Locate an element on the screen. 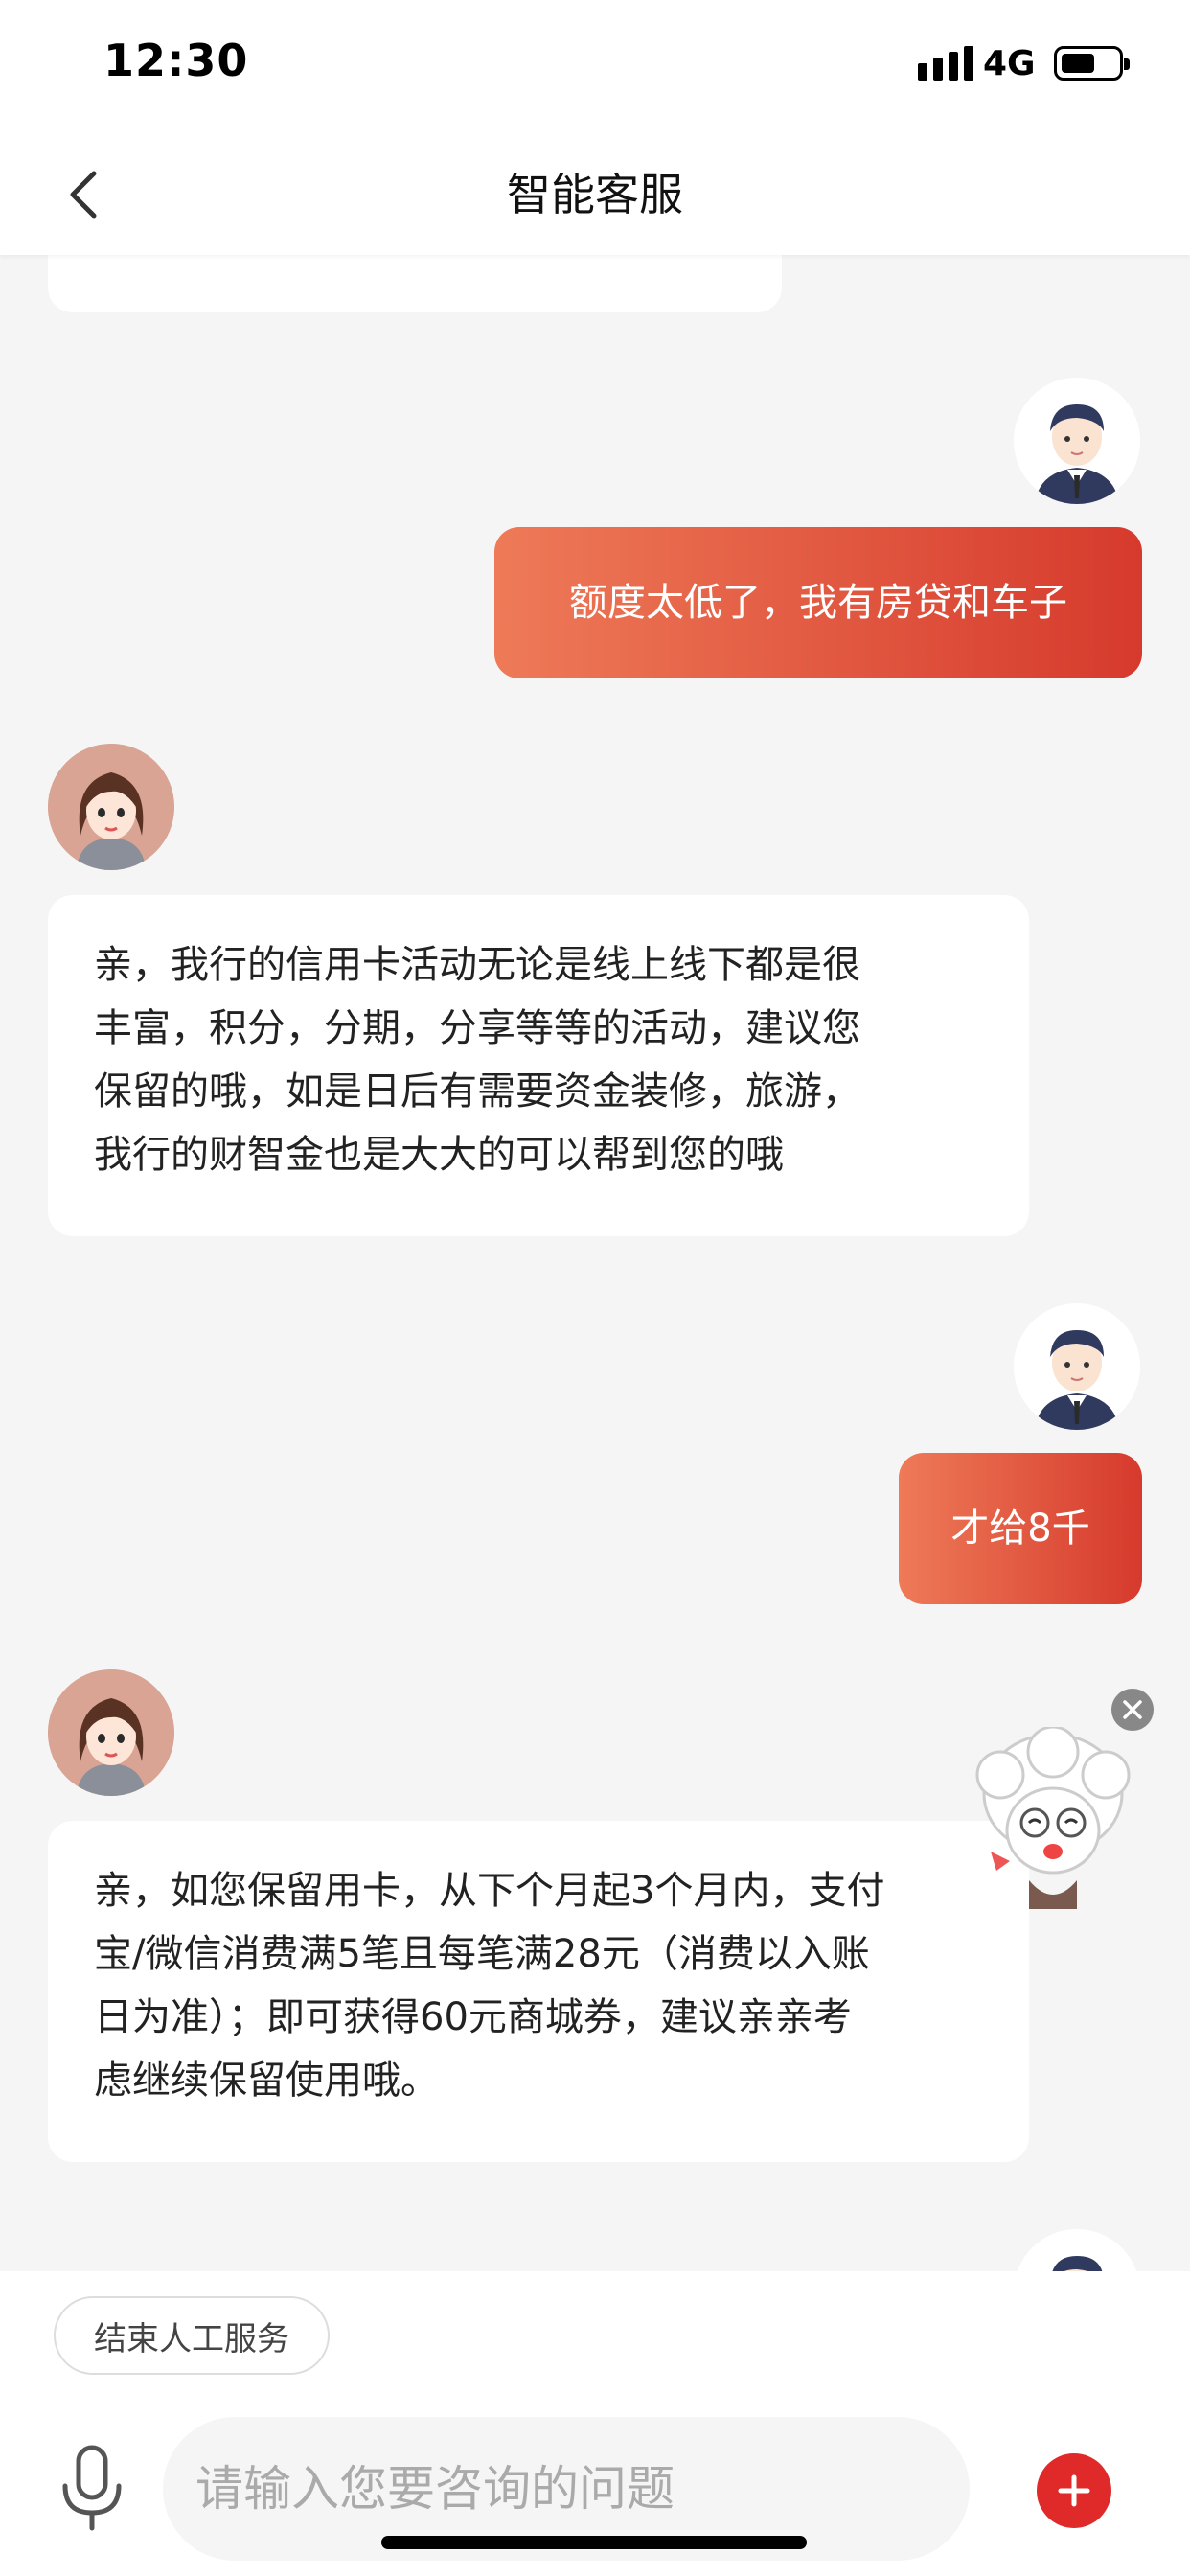 This screenshot has width=1190, height=2576. status-bar: 12:30 4G is located at coordinates (595, 67).